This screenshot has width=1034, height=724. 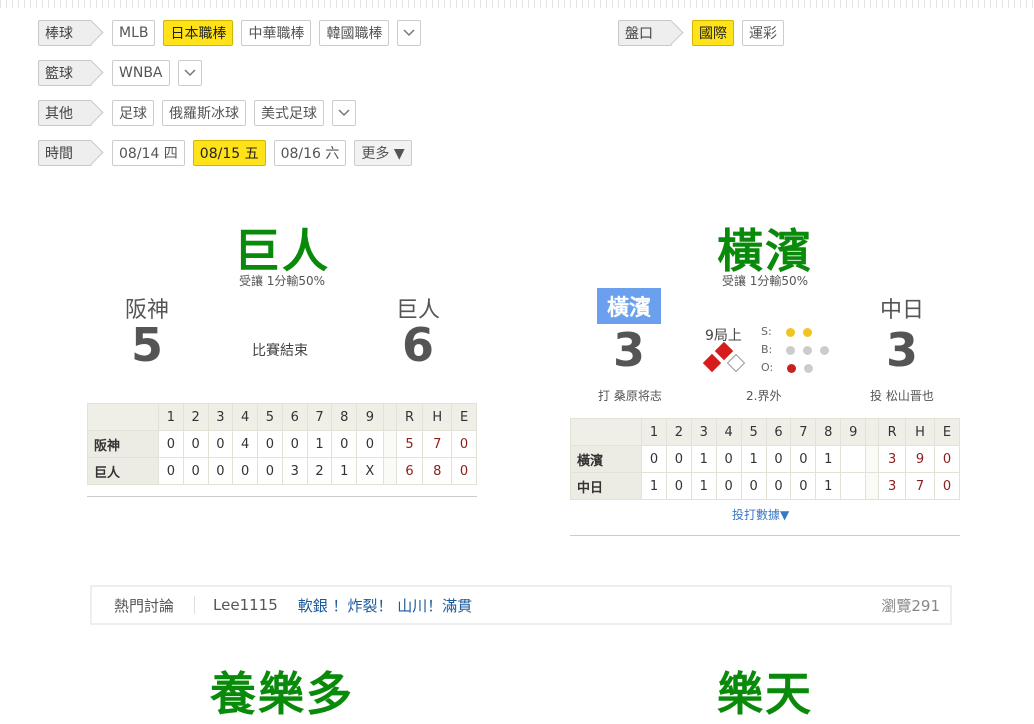 I want to click on next-game-pick-left: 養樂多, so click(x=282, y=694).